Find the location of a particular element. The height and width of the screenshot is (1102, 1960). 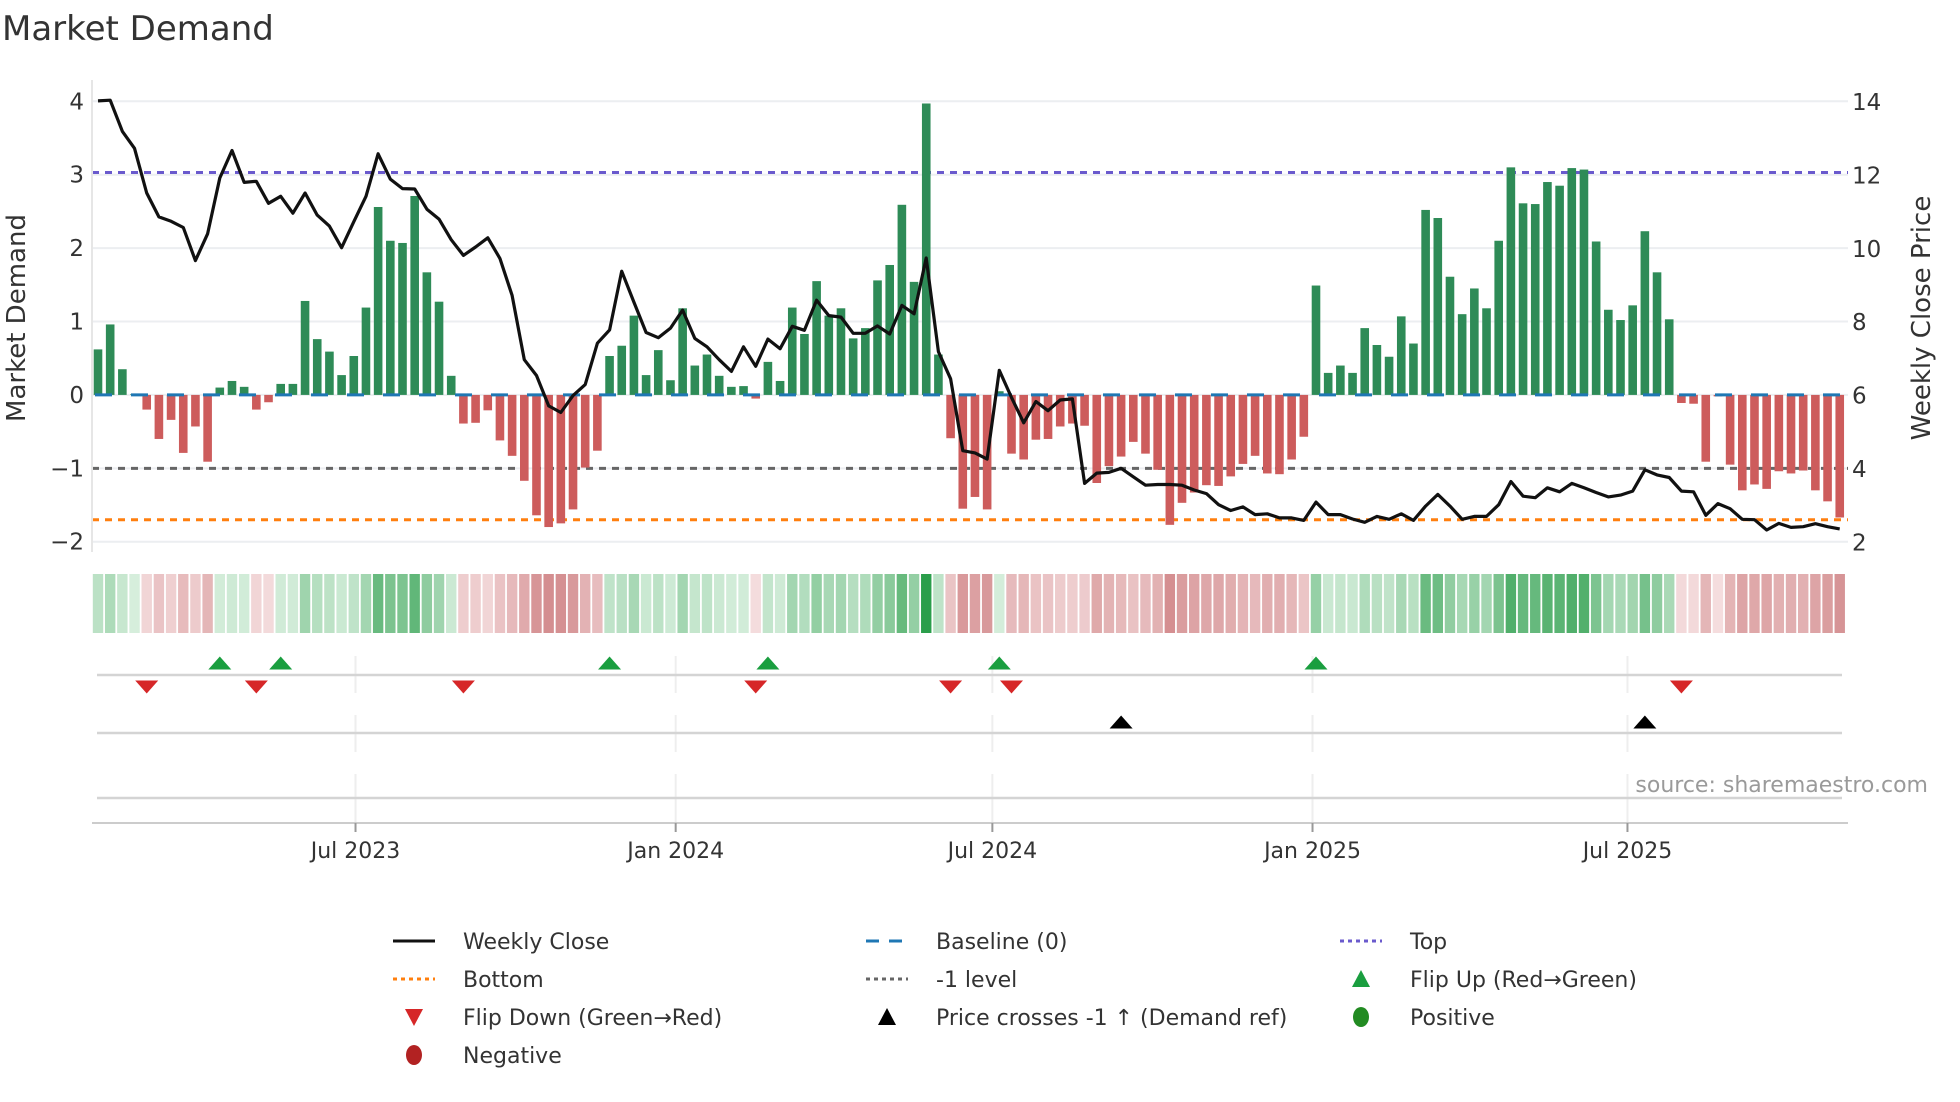

legend-item: Bottom is located at coordinates (468, 980).